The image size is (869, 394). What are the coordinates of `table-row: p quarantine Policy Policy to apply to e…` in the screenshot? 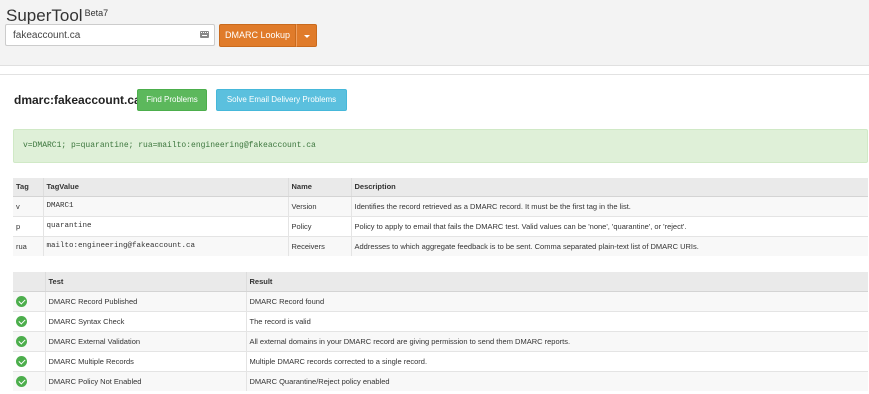 It's located at (440, 225).